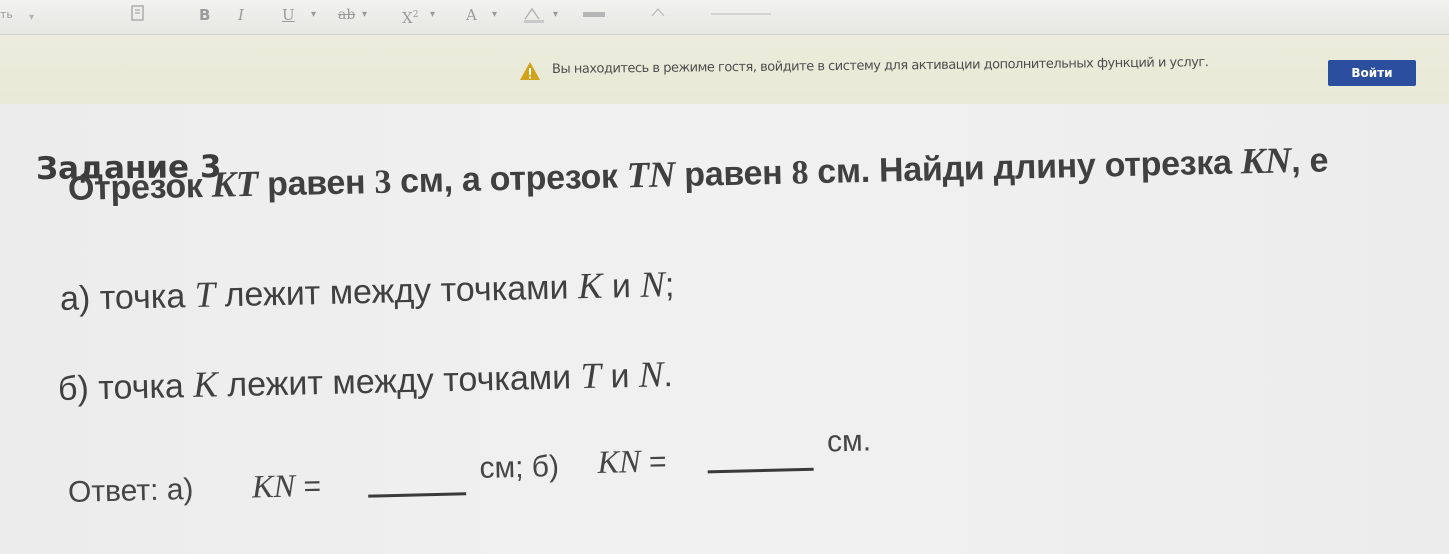 Image resolution: width=1449 pixels, height=554 pixels. I want to click on answer-a-expression: KN =, so click(287, 487).